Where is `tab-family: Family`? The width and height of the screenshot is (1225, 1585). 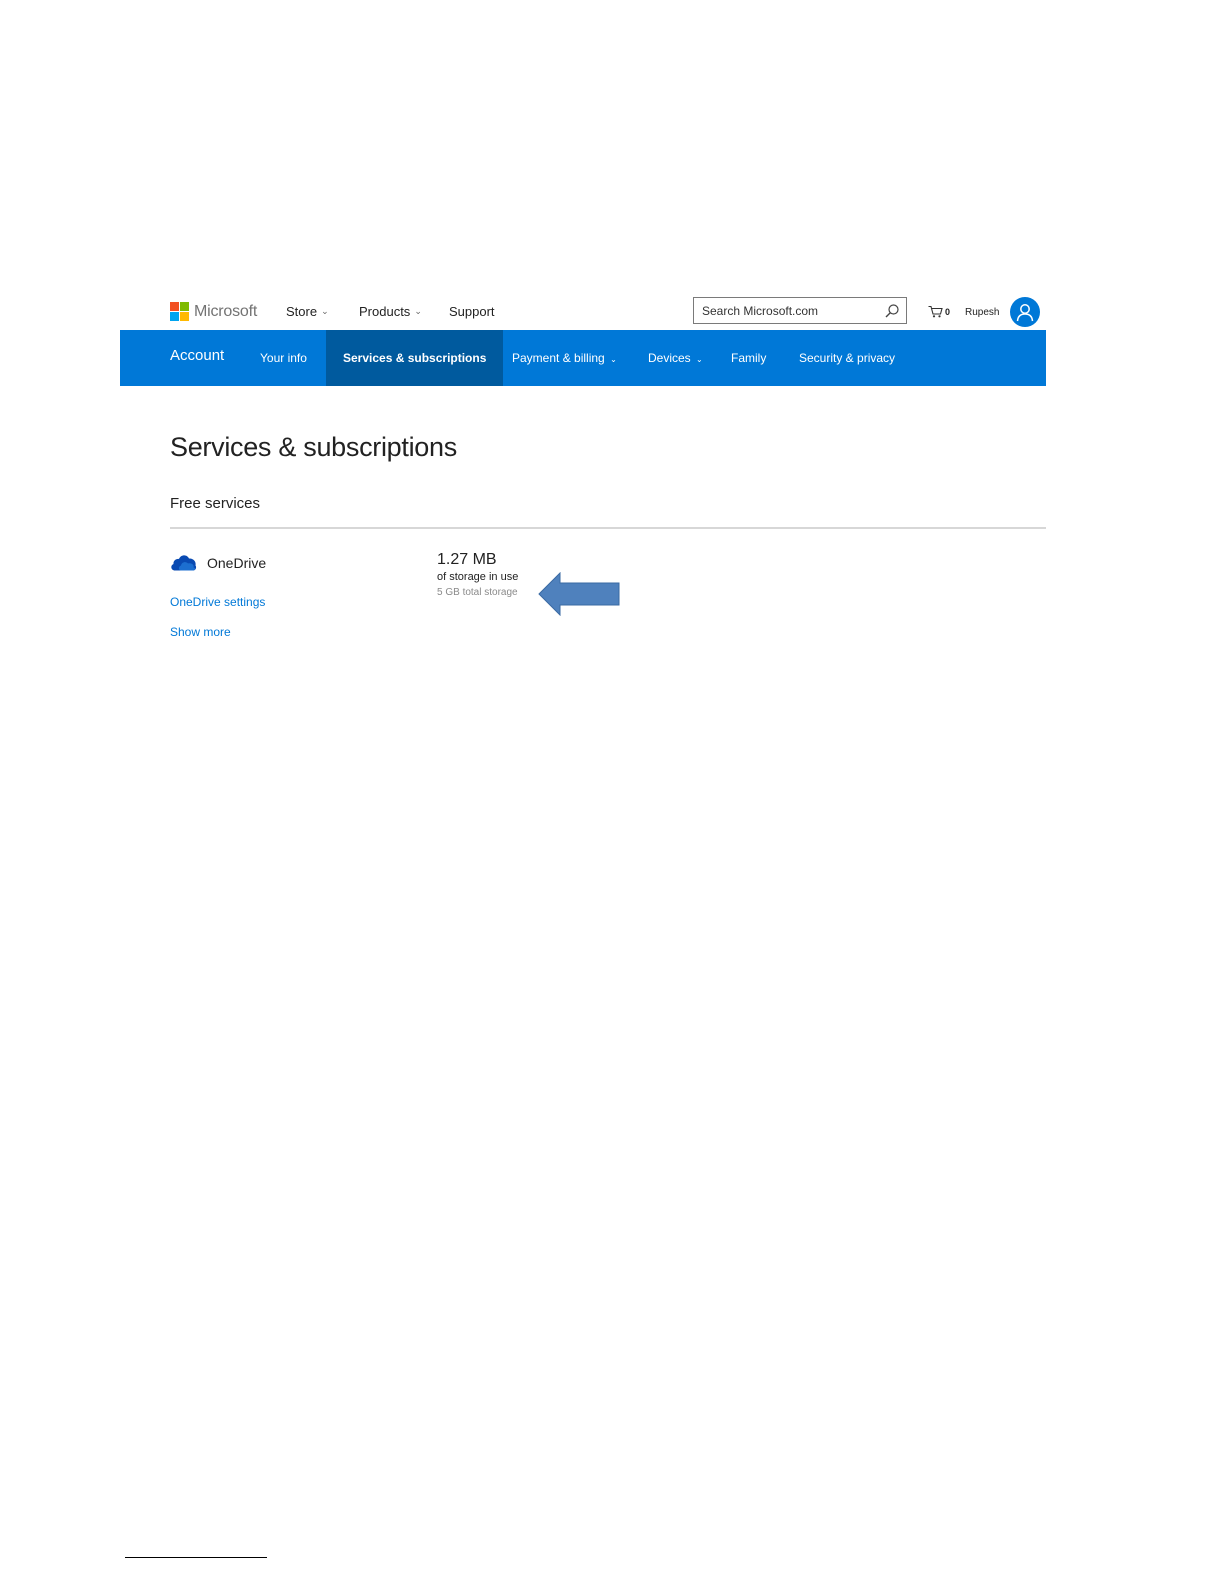 tab-family: Family is located at coordinates (748, 358).